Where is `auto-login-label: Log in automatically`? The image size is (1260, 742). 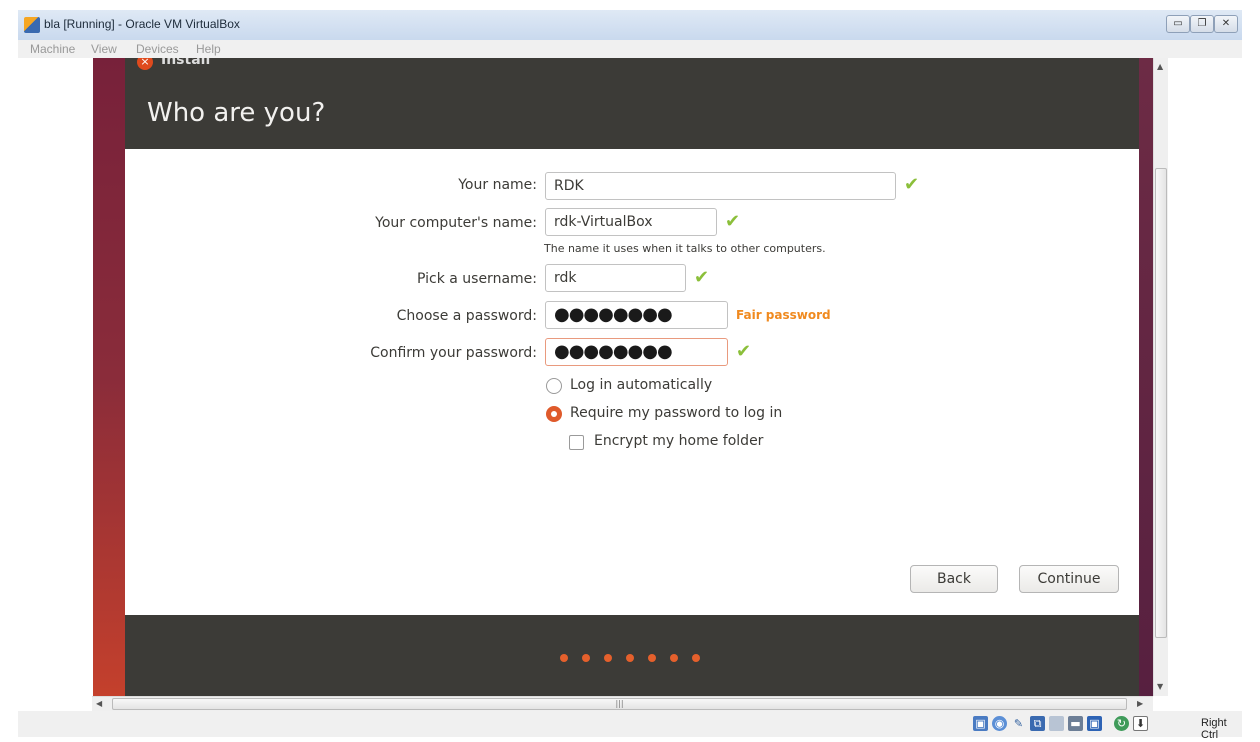 auto-login-label: Log in automatically is located at coordinates (641, 385).